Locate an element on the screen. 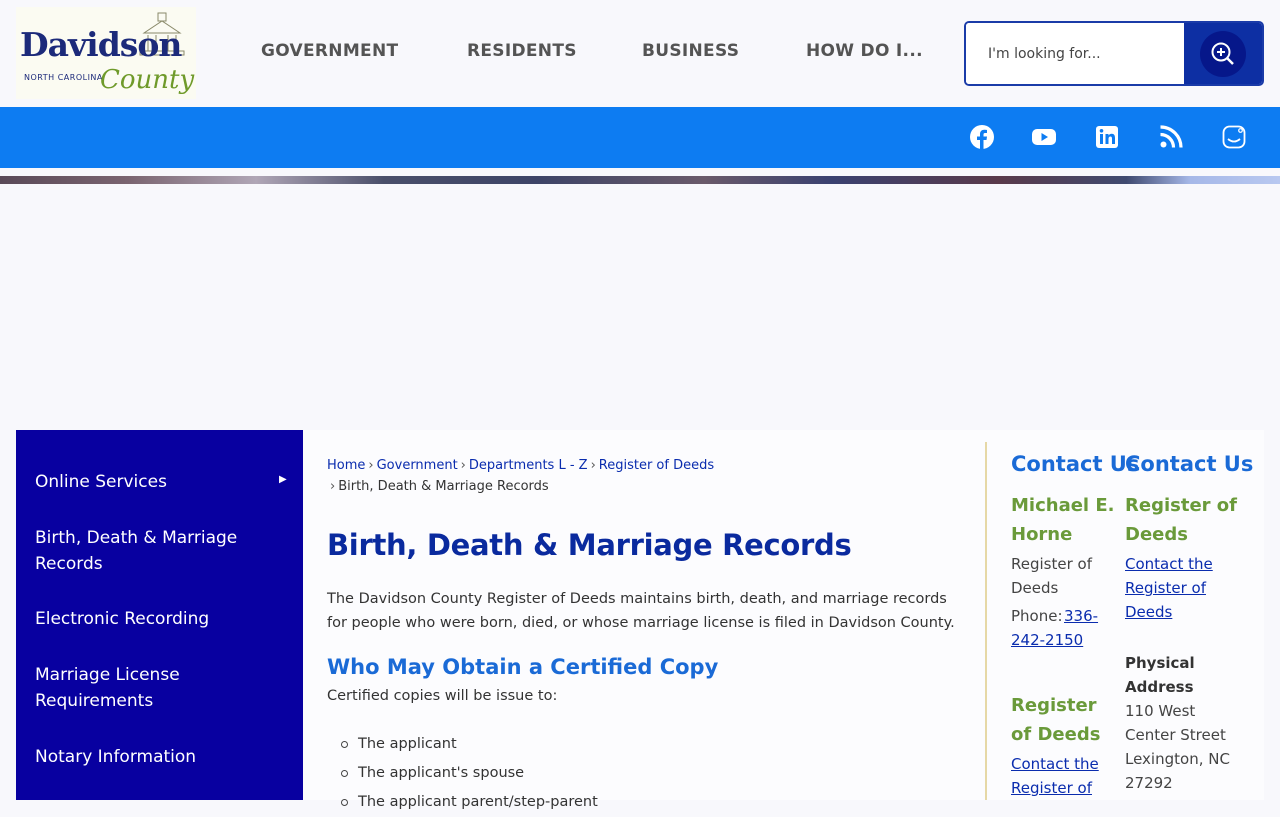 This screenshot has width=1280, height=817. search-icon is located at coordinates (1222, 53).